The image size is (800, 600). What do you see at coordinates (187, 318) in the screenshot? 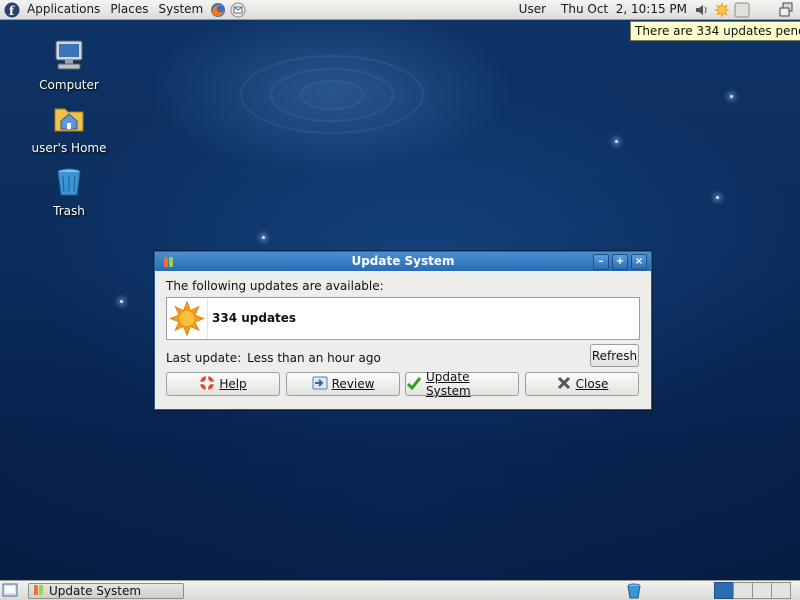
I see `update-sun-icon` at bounding box center [187, 318].